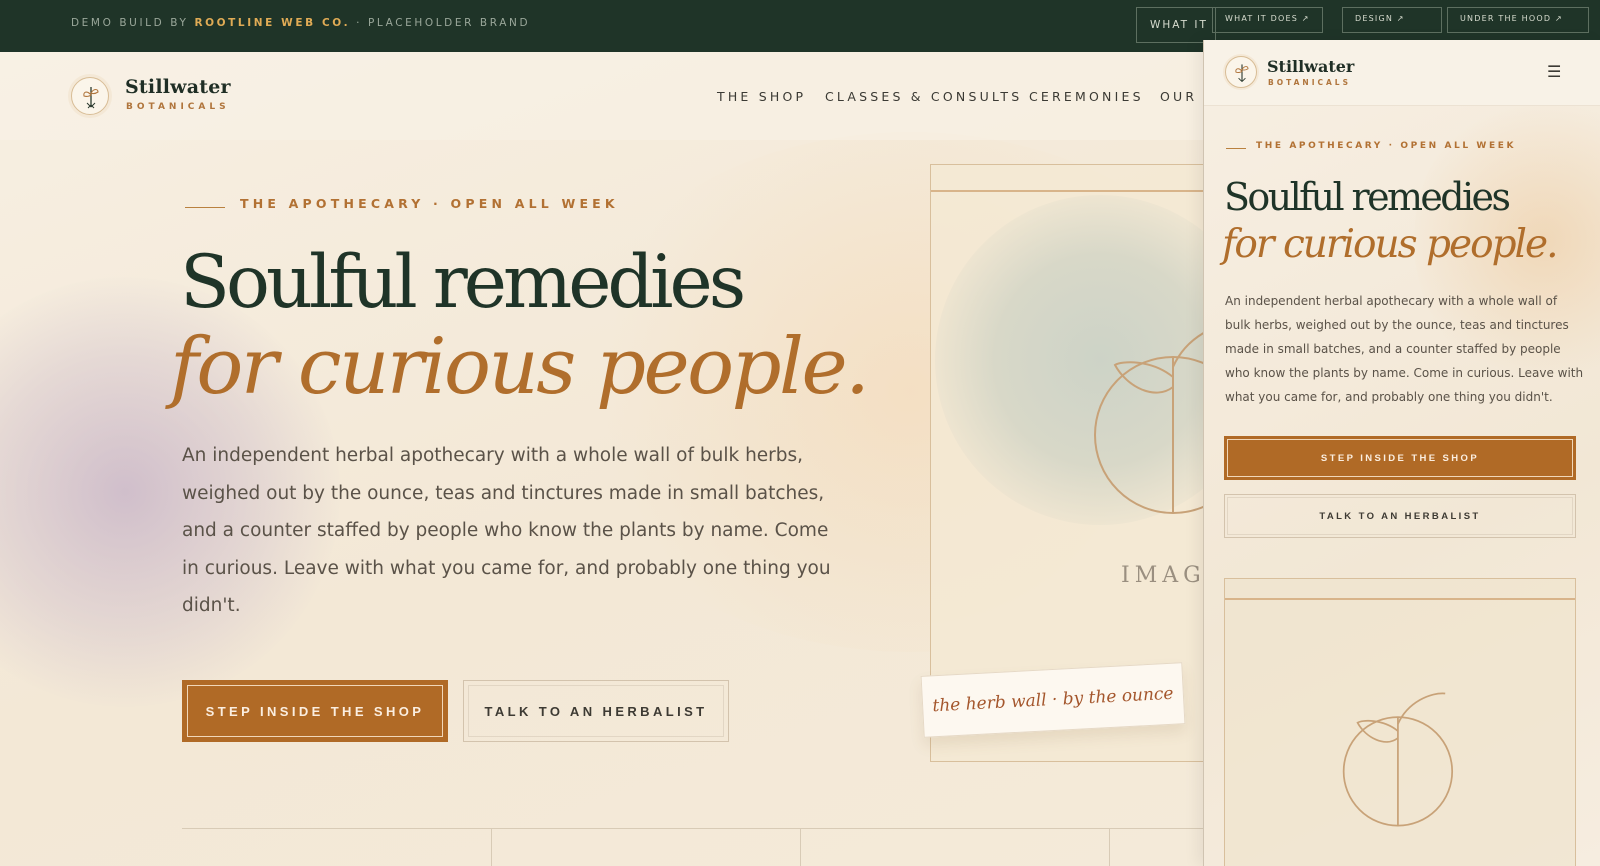  Describe the element at coordinates (1400, 458) in the screenshot. I see `mobile-step-inside-shop-button: STEP INSIDE THE SHOP` at that location.